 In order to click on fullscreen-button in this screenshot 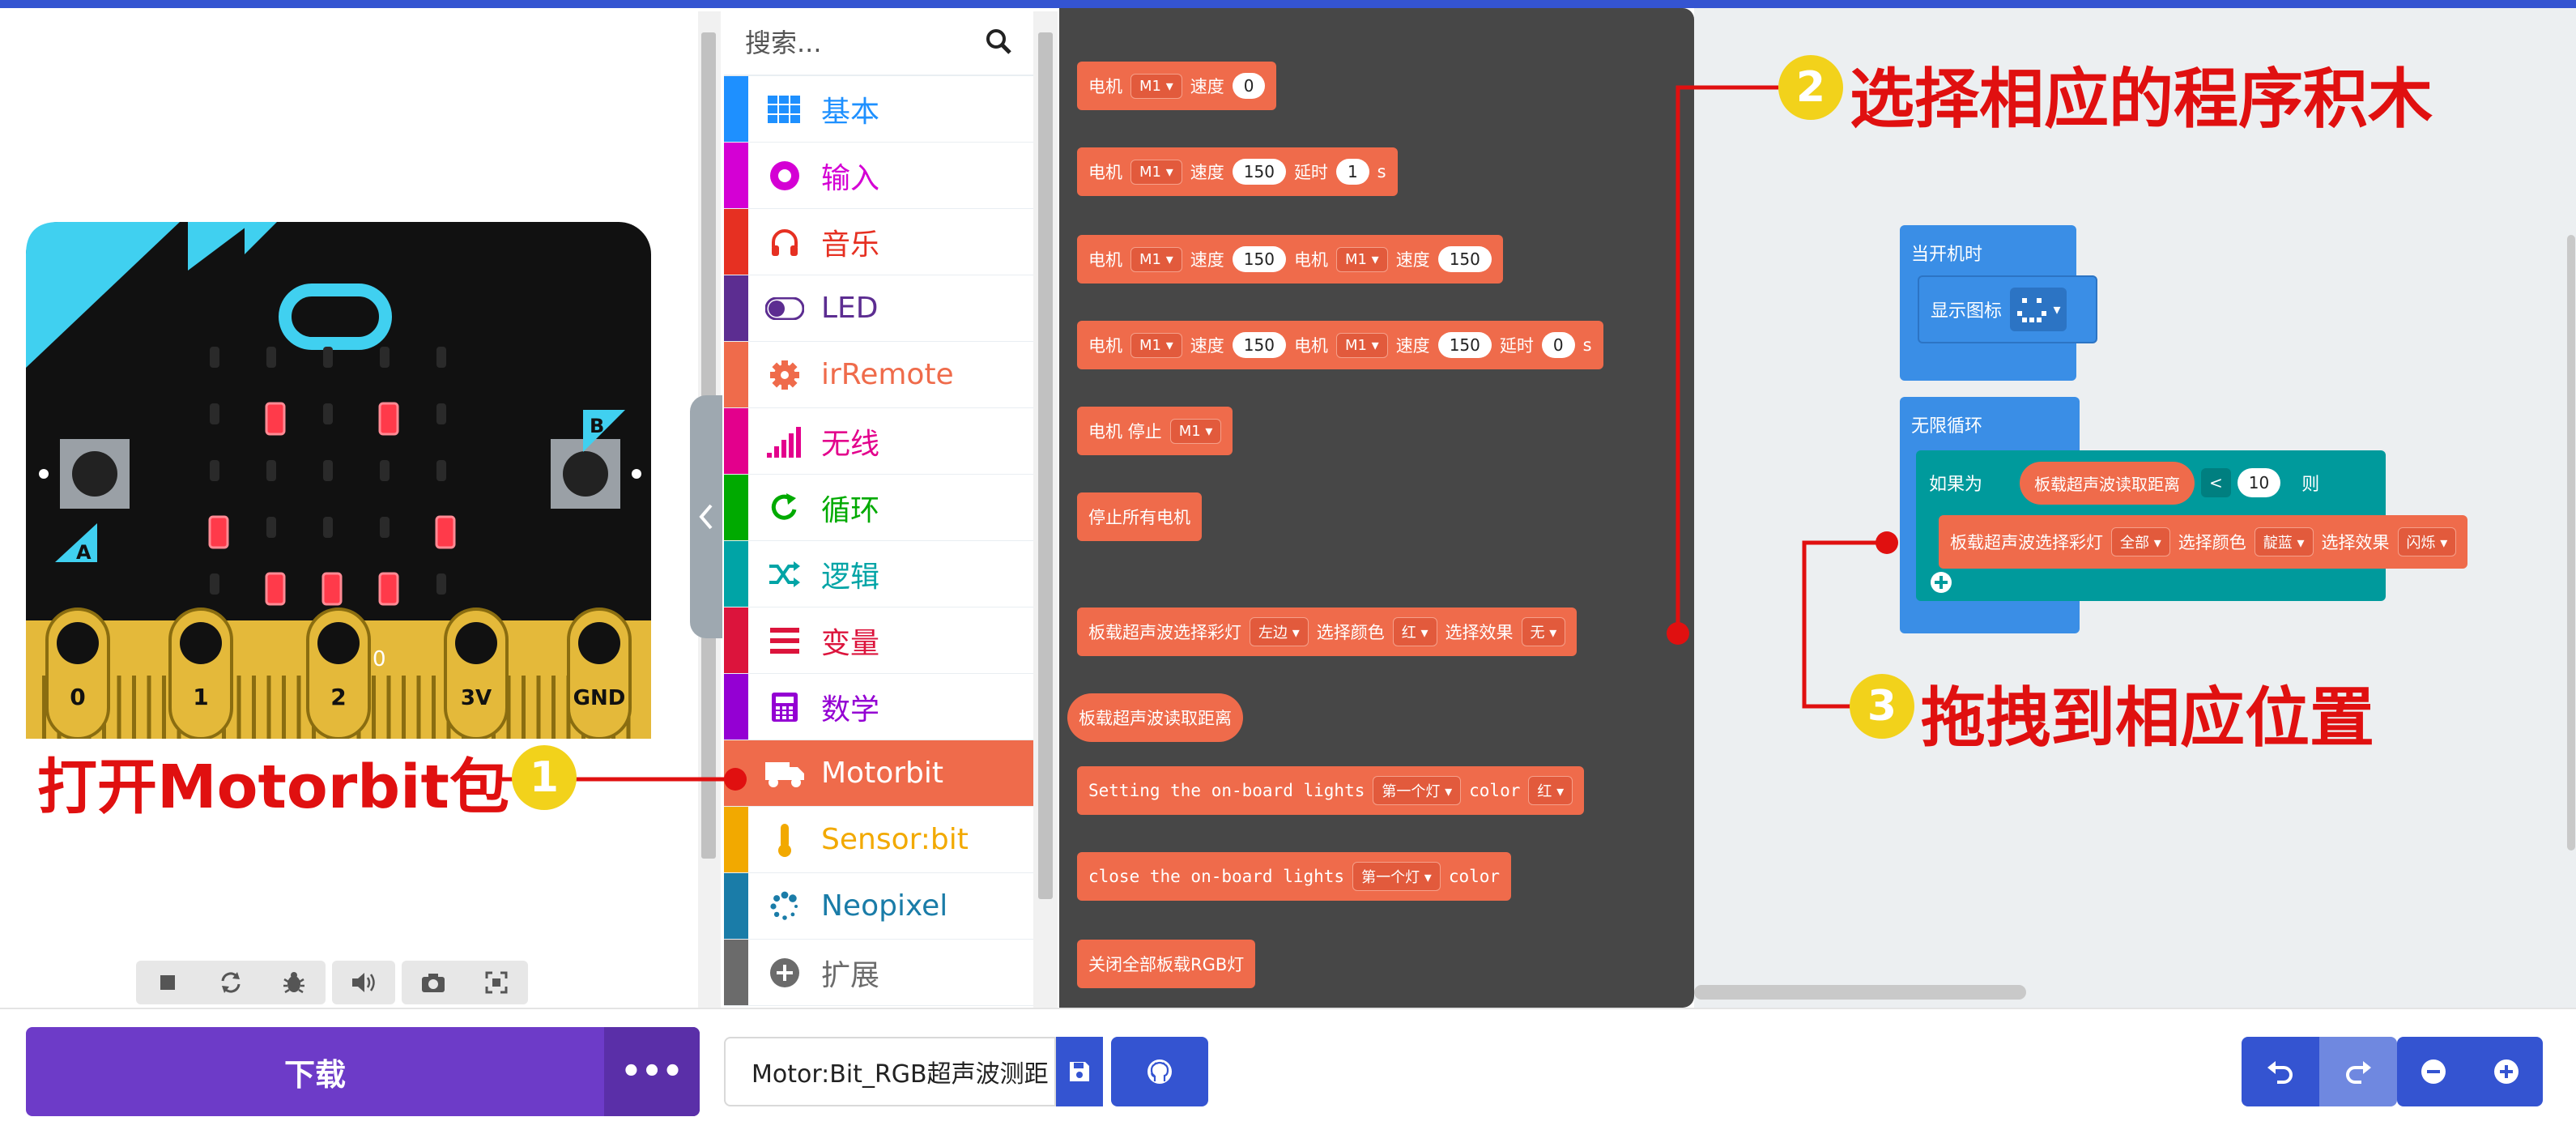, I will do `click(496, 982)`.